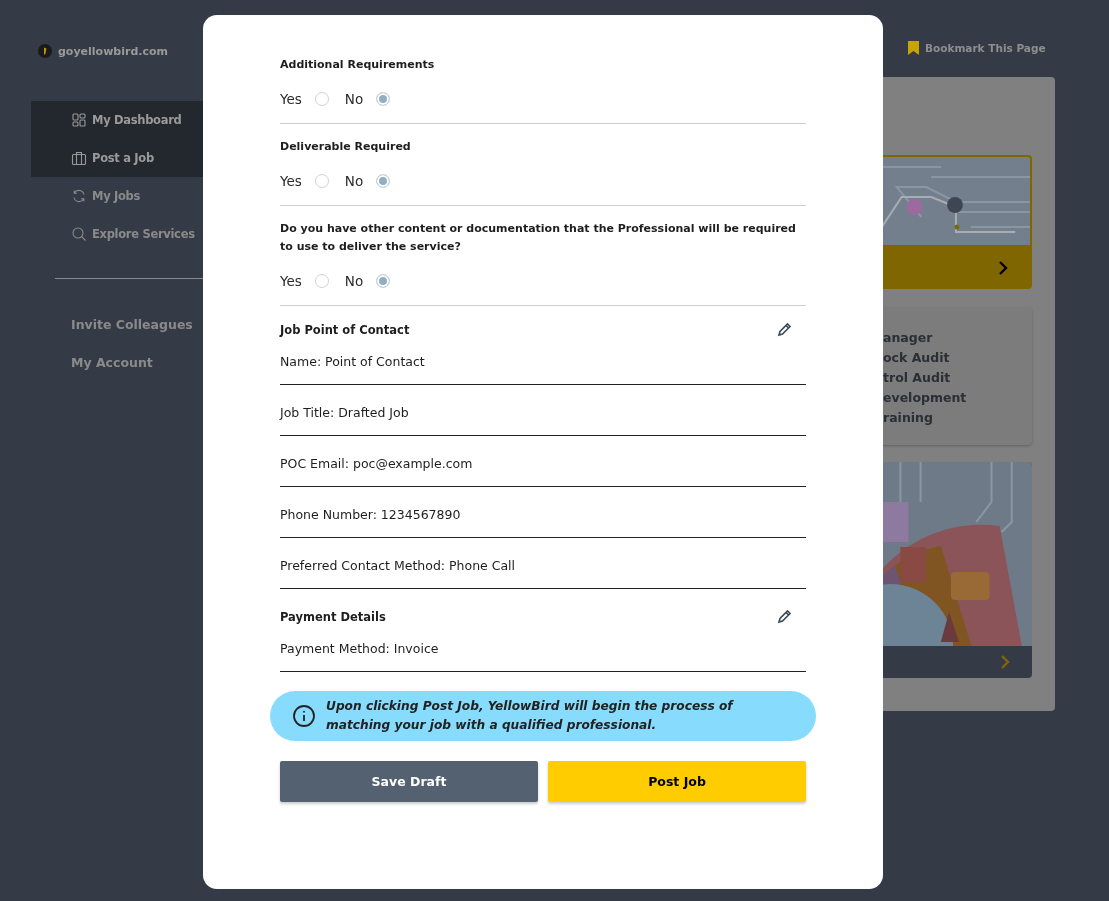  What do you see at coordinates (409, 781) in the screenshot?
I see `save-draft-button: Save Draft` at bounding box center [409, 781].